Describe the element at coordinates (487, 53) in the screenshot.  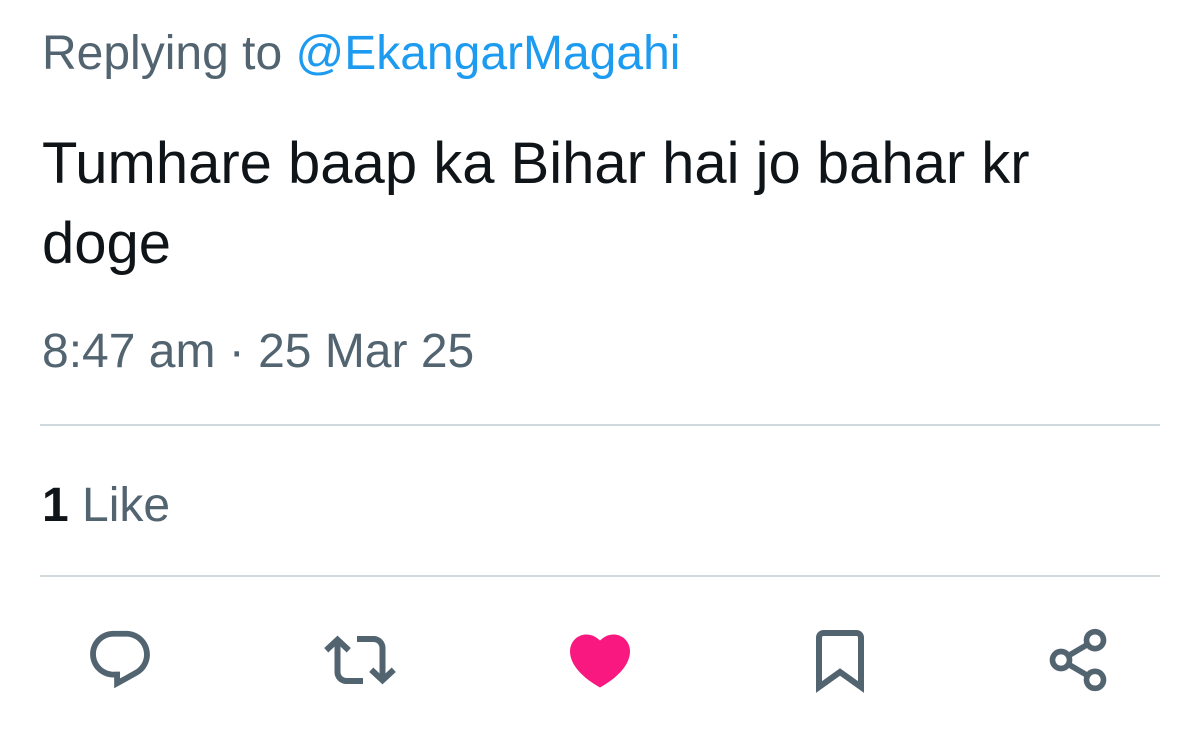
I see `mention-link: @EkangarMagahi` at that location.